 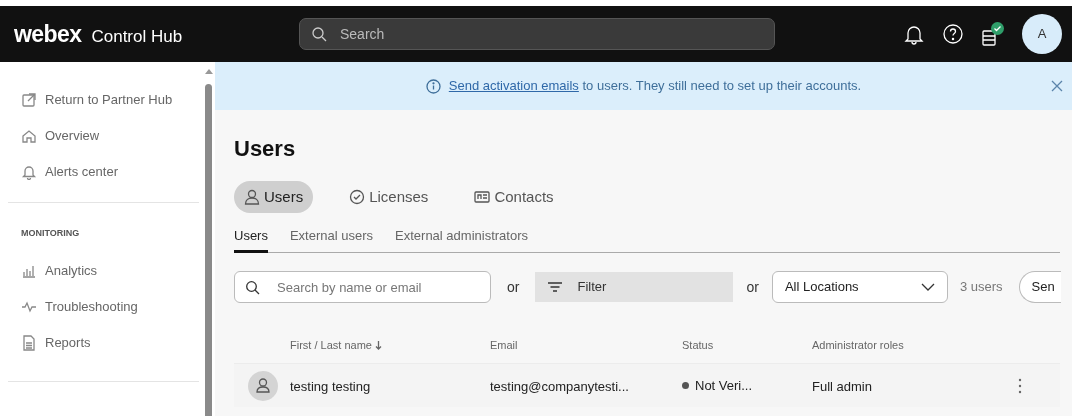 I want to click on person-icon, so click(x=252, y=197).